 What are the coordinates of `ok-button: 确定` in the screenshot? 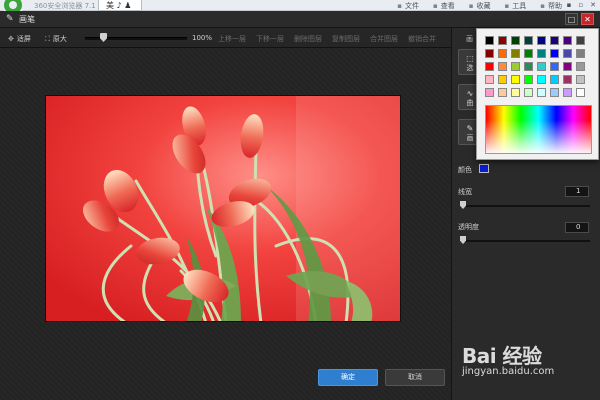 It's located at (348, 377).